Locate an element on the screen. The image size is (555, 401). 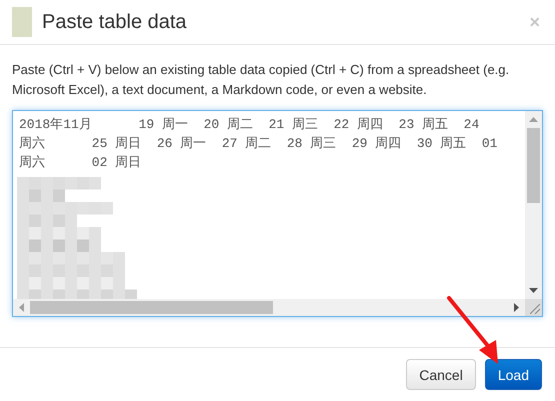
load-button: Load is located at coordinates (513, 374).